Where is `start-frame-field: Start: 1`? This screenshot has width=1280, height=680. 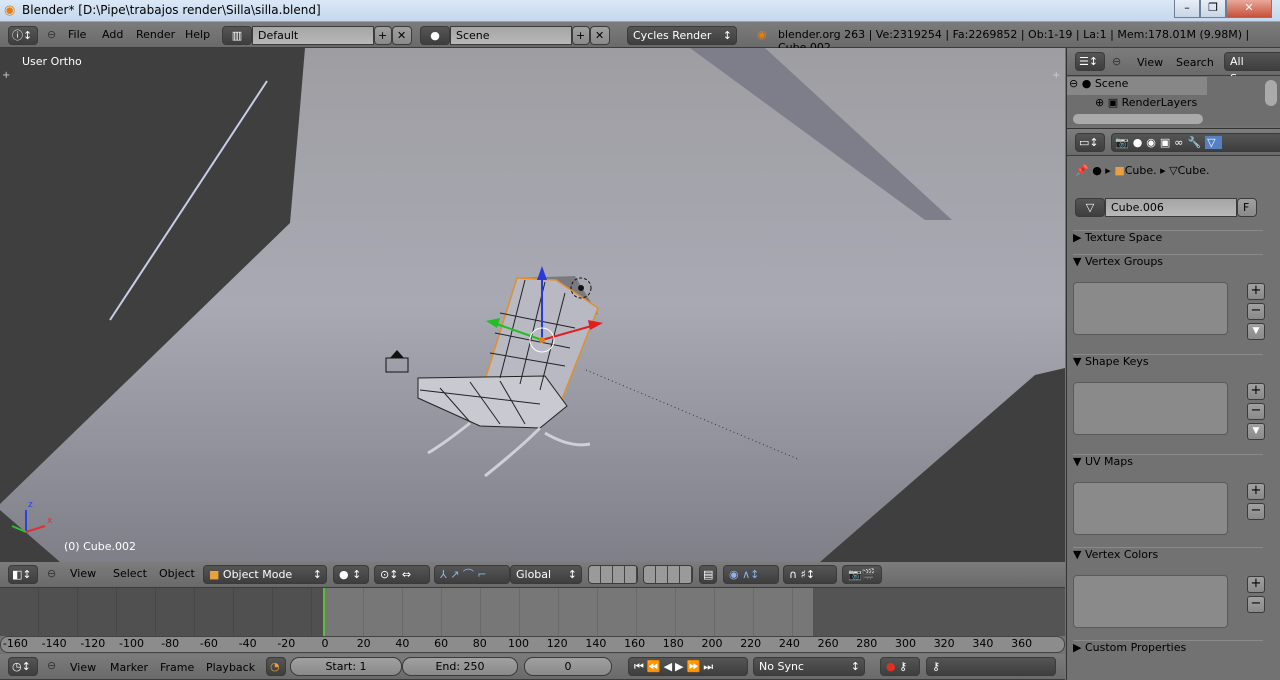 start-frame-field: Start: 1 is located at coordinates (346, 666).